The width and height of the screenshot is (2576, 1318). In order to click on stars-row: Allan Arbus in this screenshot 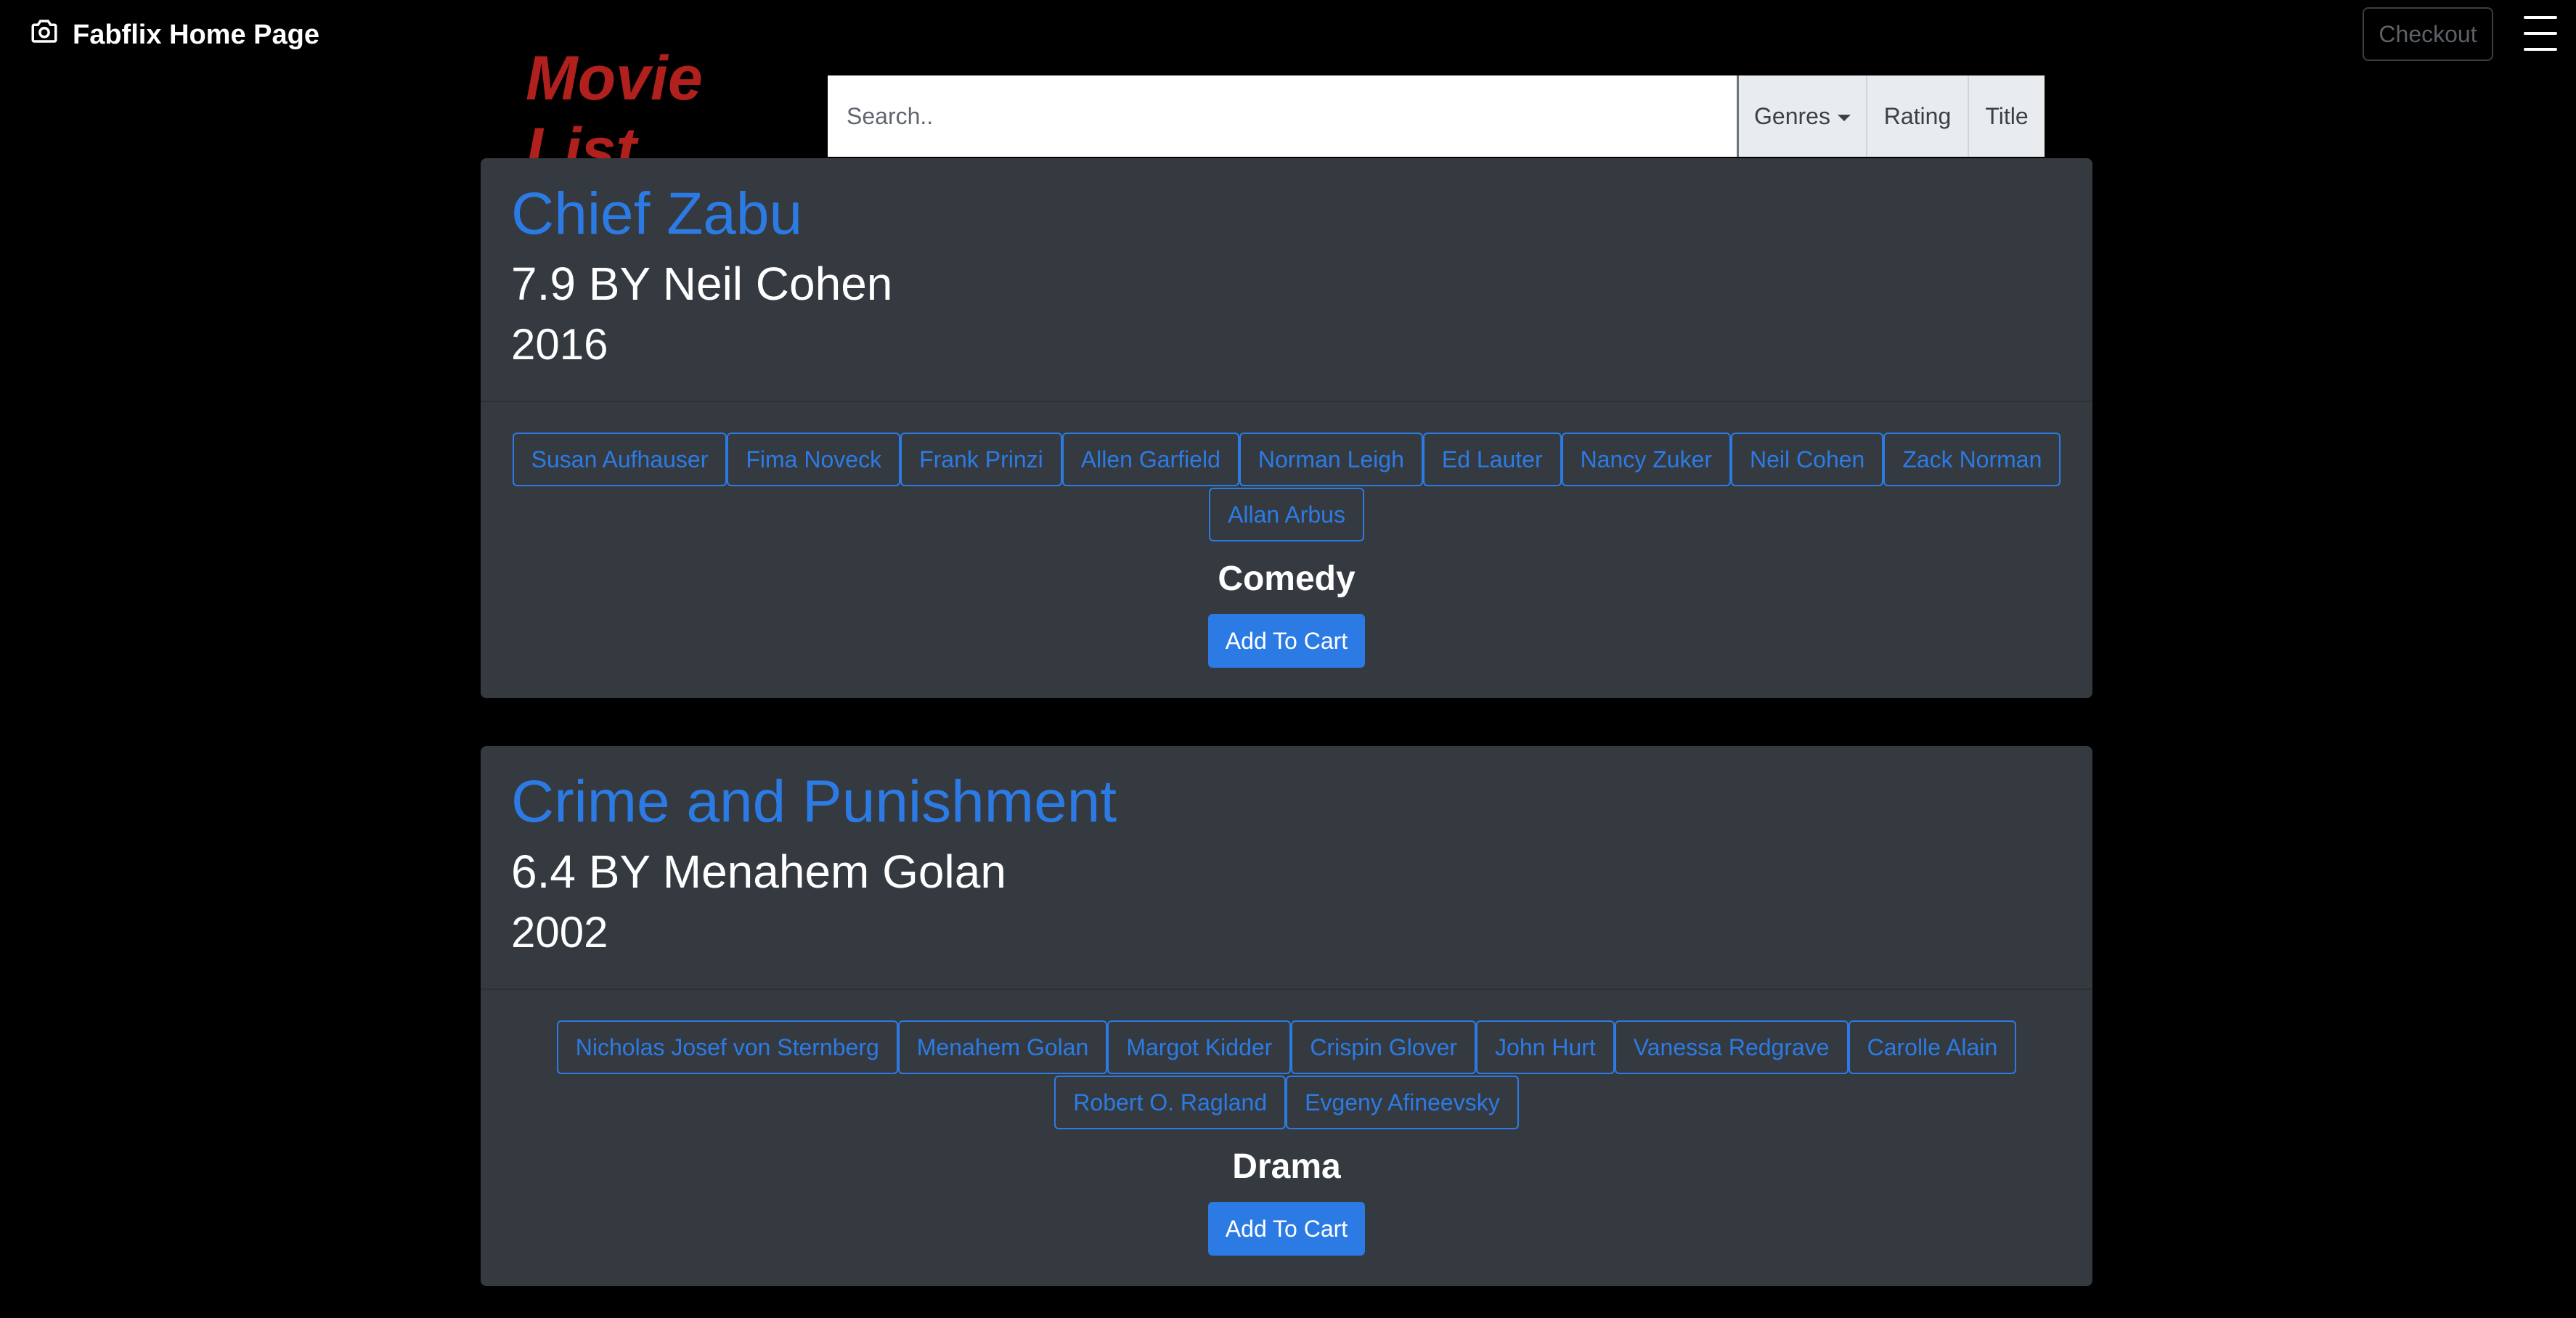, I will do `click(1286, 514)`.